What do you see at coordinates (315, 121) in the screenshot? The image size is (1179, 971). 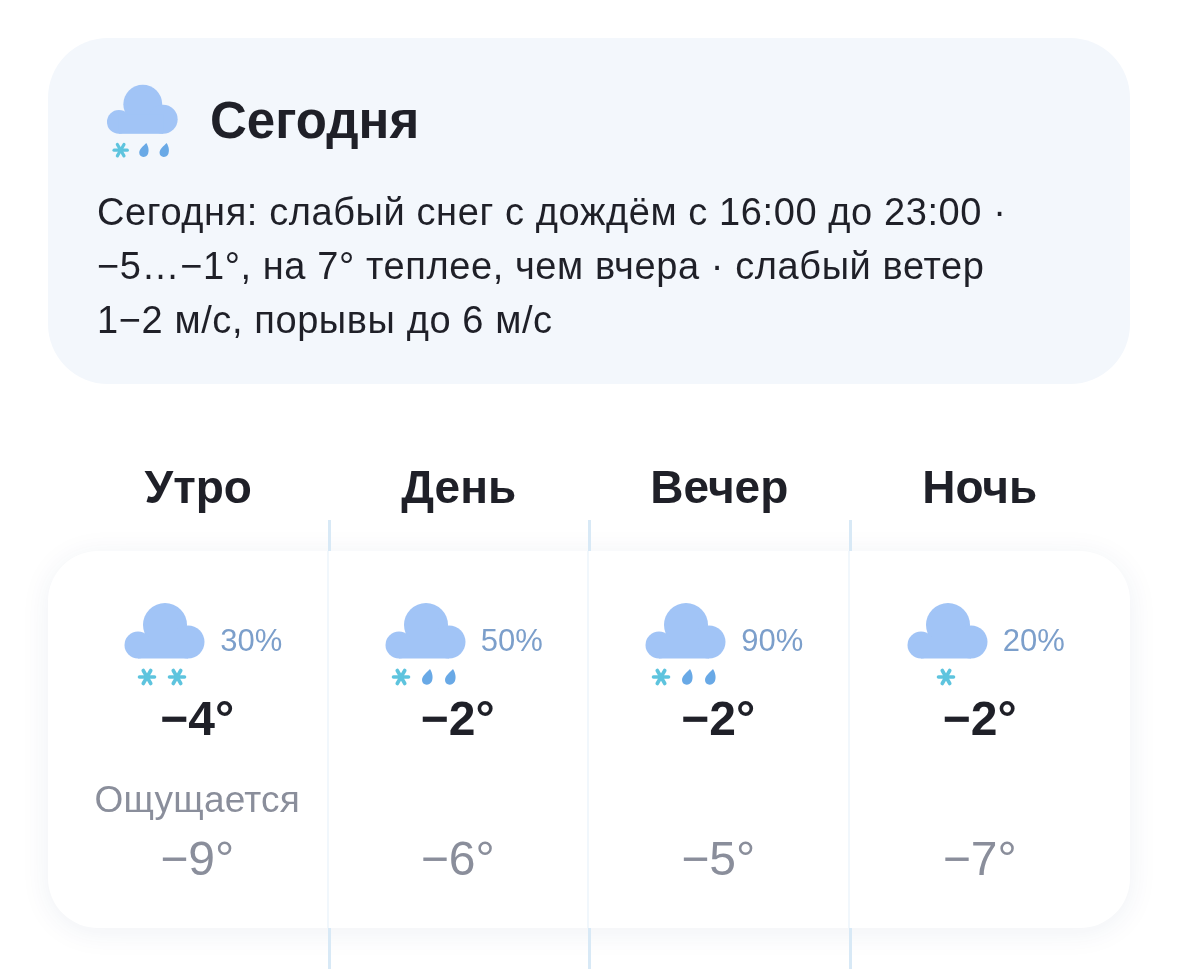 I see `summary-title: Сегодня` at bounding box center [315, 121].